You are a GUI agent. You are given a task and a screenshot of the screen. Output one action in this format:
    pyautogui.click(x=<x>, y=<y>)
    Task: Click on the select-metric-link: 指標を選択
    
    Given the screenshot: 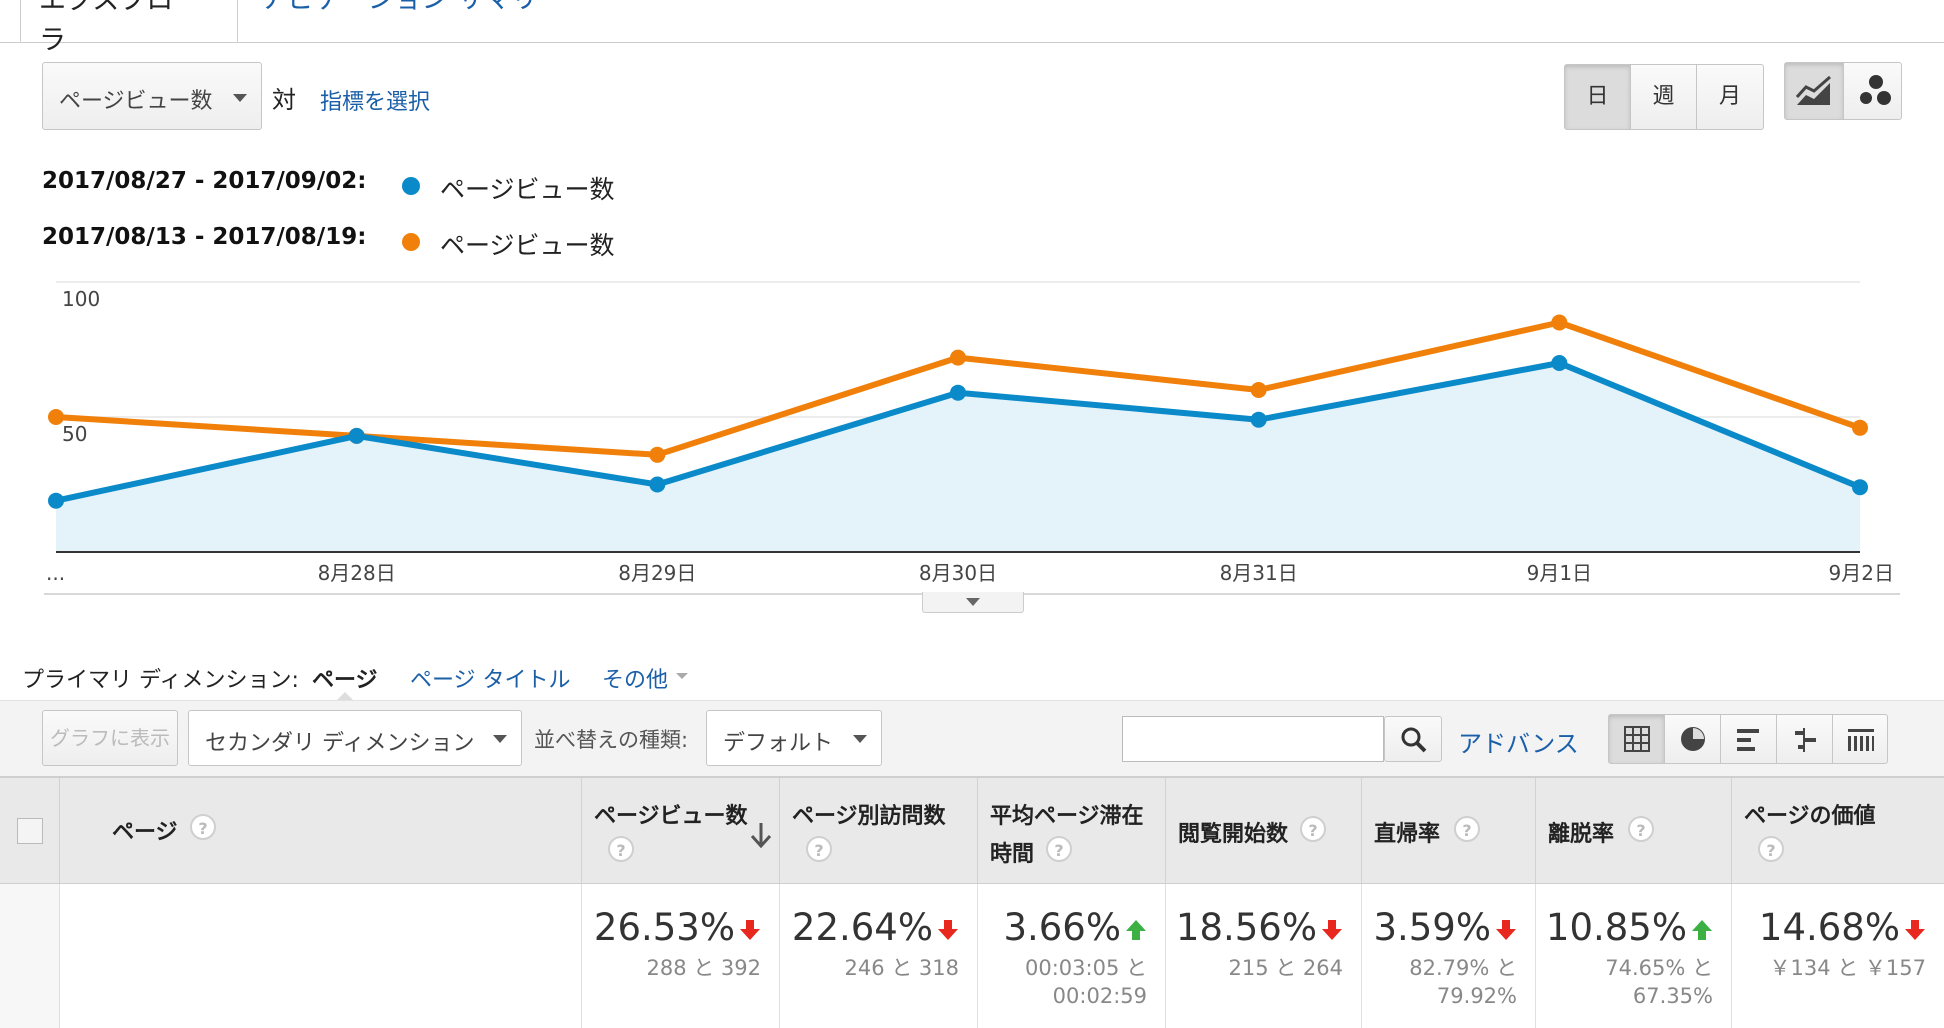 What is the action you would take?
    pyautogui.click(x=375, y=100)
    